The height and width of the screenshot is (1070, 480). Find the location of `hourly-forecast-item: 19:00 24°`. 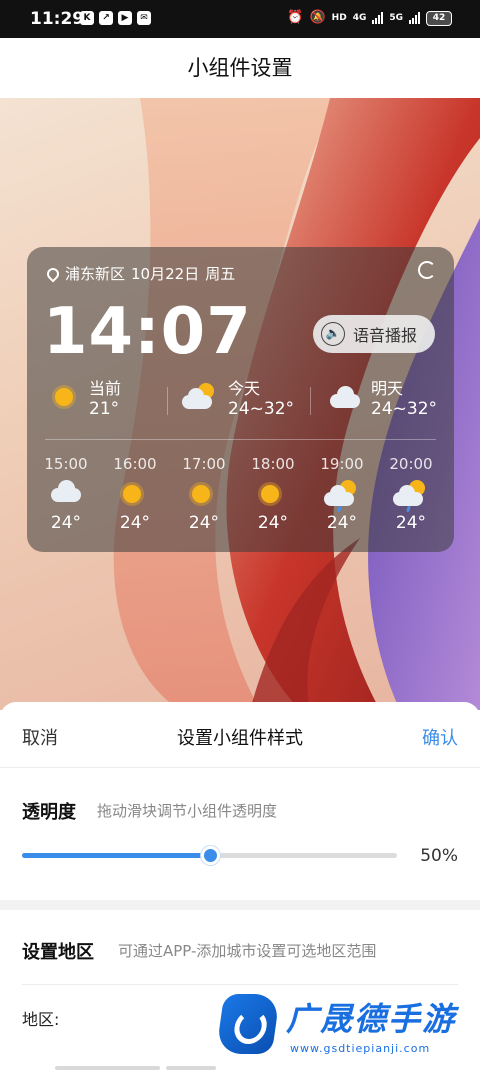

hourly-forecast-item: 19:00 24° is located at coordinates (342, 494).